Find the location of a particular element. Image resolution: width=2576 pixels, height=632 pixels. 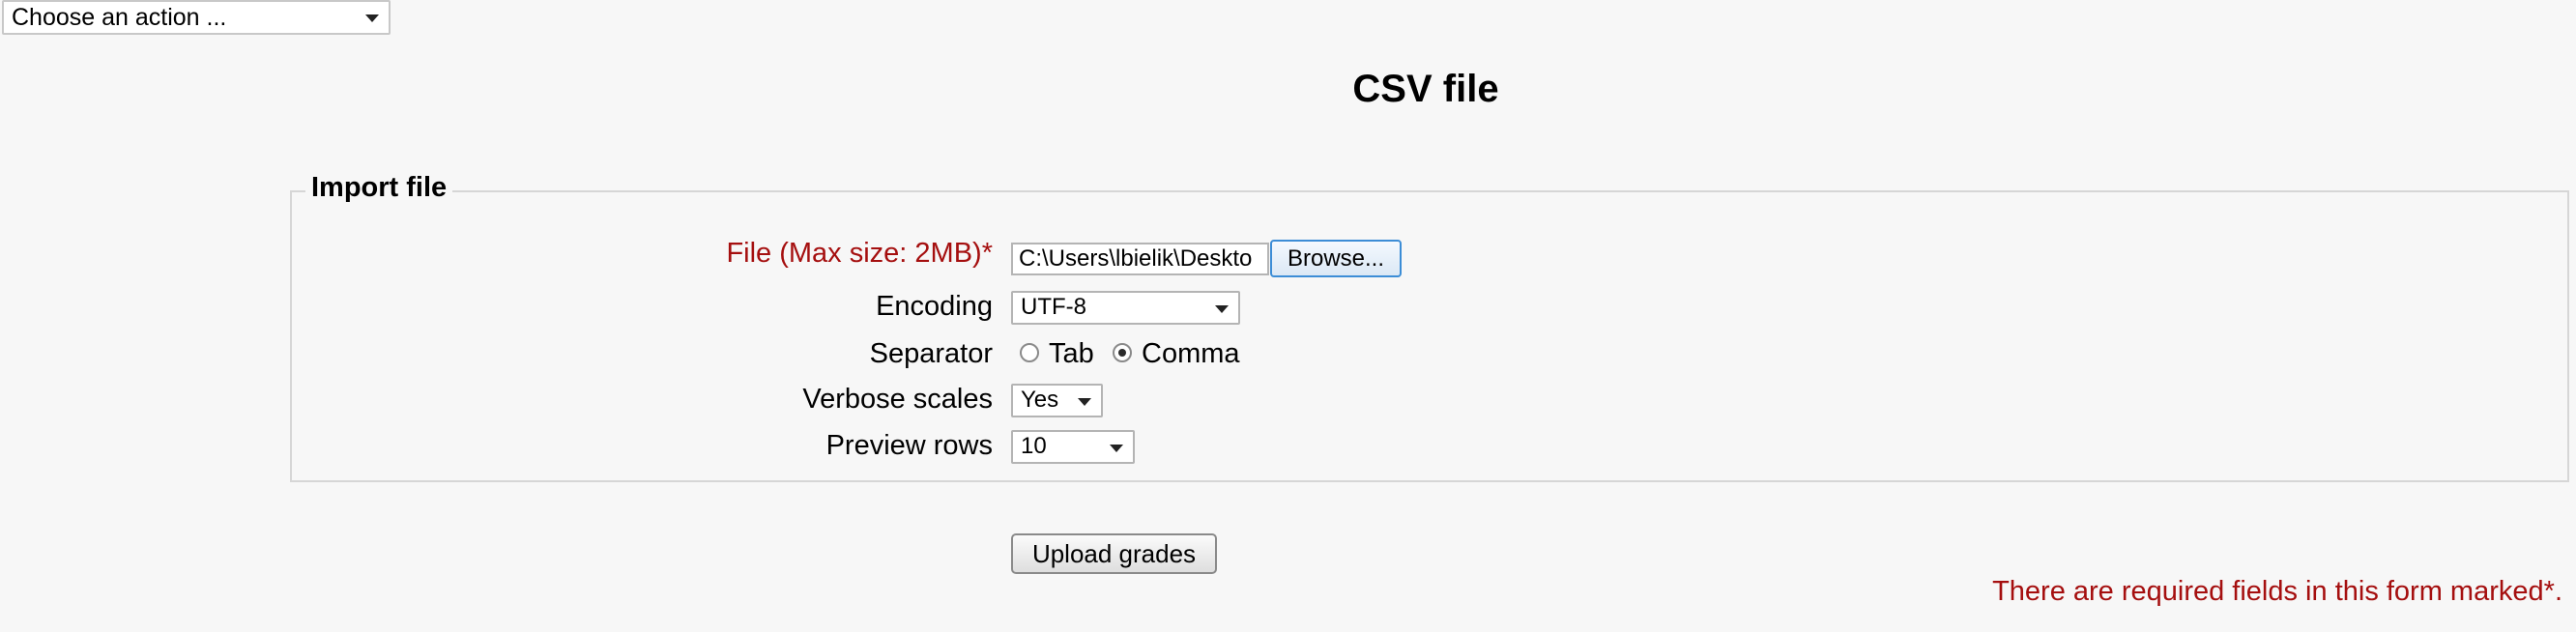

preview-rows-select: 10 is located at coordinates (1073, 447).